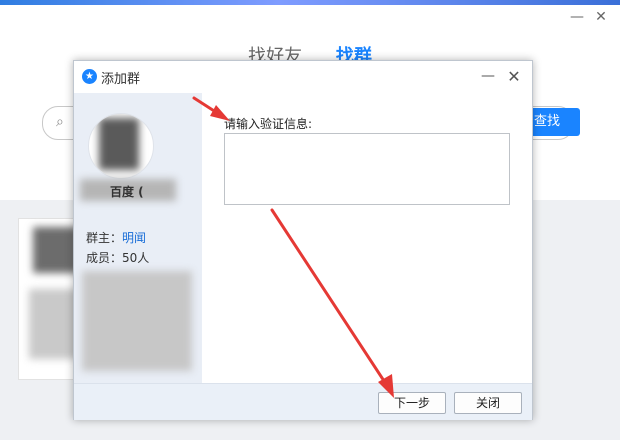 The image size is (620, 440). What do you see at coordinates (601, 17) in the screenshot?
I see `window-close-button: ✕` at bounding box center [601, 17].